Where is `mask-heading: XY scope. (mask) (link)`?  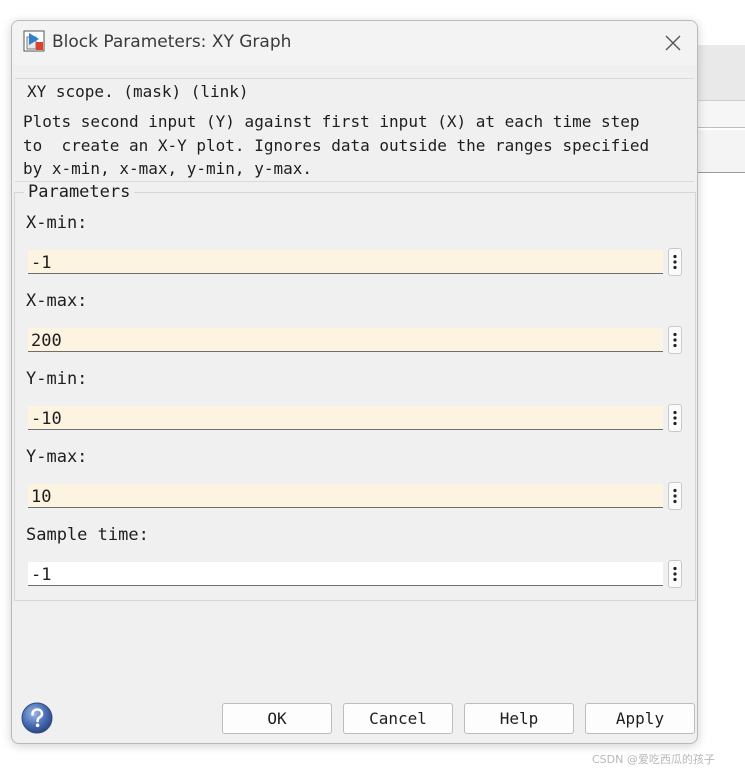
mask-heading: XY scope. (mask) (link) is located at coordinates (138, 91).